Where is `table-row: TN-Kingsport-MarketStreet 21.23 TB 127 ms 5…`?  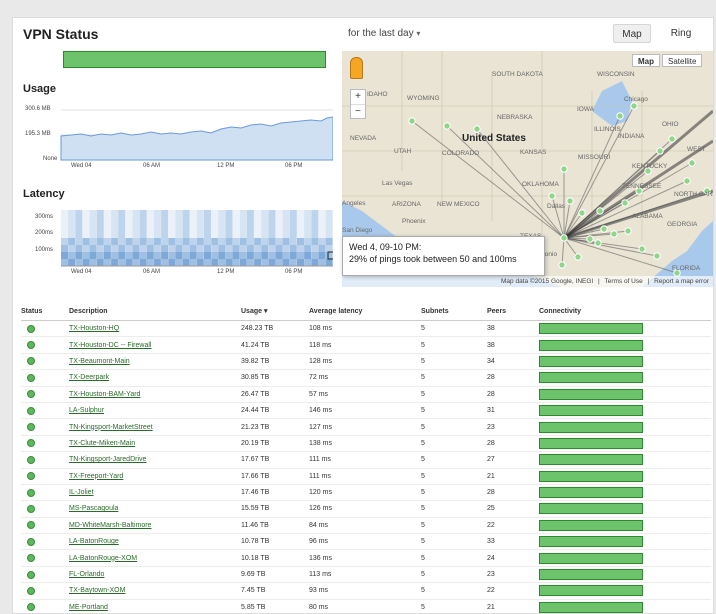
table-row: TN-Kingsport-MarketStreet 21.23 TB 127 ms 5… is located at coordinates (366, 427).